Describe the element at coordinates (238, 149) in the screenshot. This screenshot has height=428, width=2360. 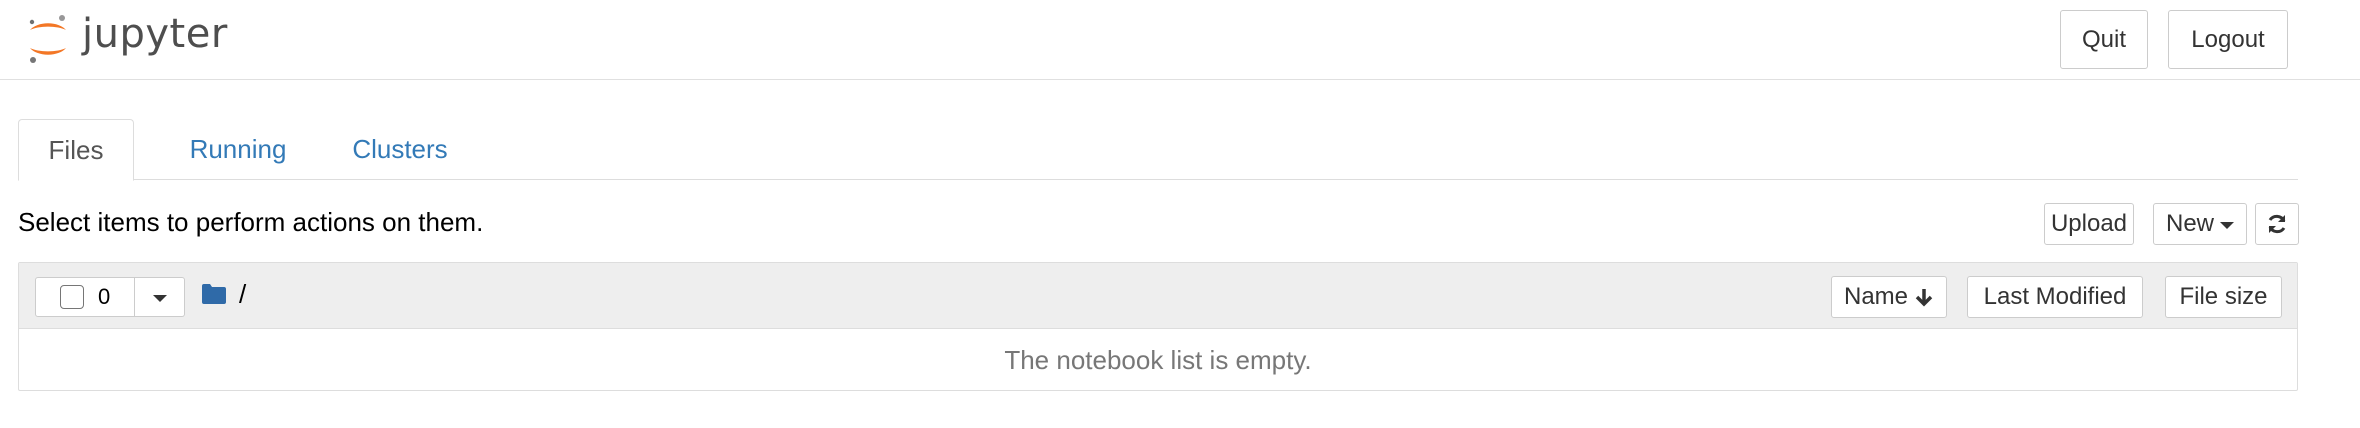
I see `tab-running: Running` at that location.